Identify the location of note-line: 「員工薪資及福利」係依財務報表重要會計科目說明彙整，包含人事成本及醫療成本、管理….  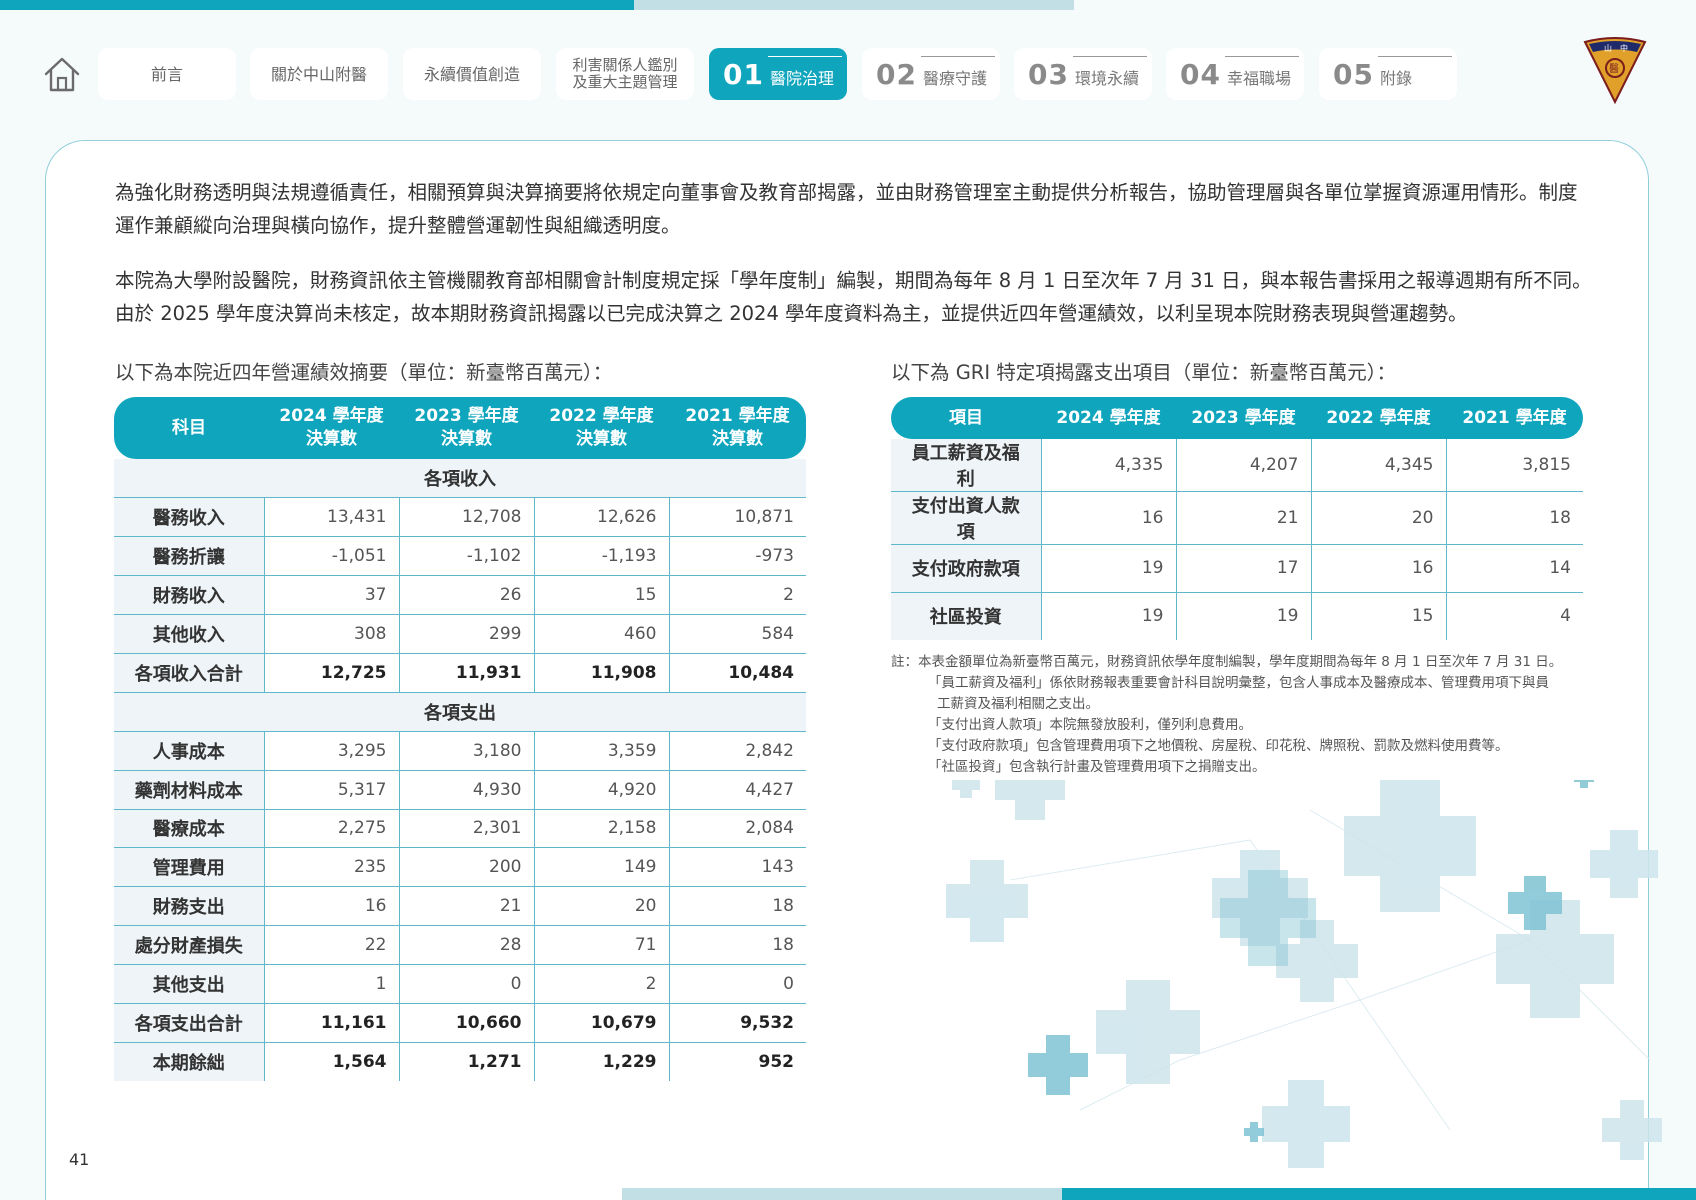
(1238, 683).